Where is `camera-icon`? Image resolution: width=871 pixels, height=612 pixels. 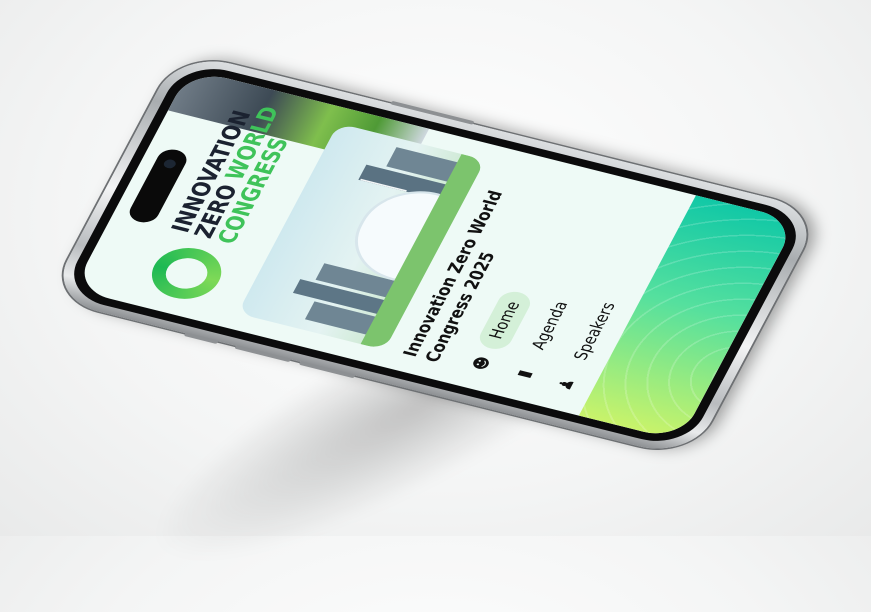
camera-icon is located at coordinates (170, 164).